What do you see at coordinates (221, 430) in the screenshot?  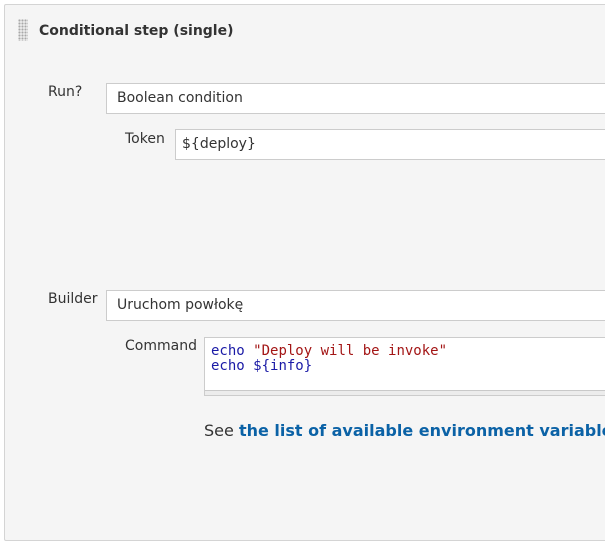 I see `hint-prefix: See` at bounding box center [221, 430].